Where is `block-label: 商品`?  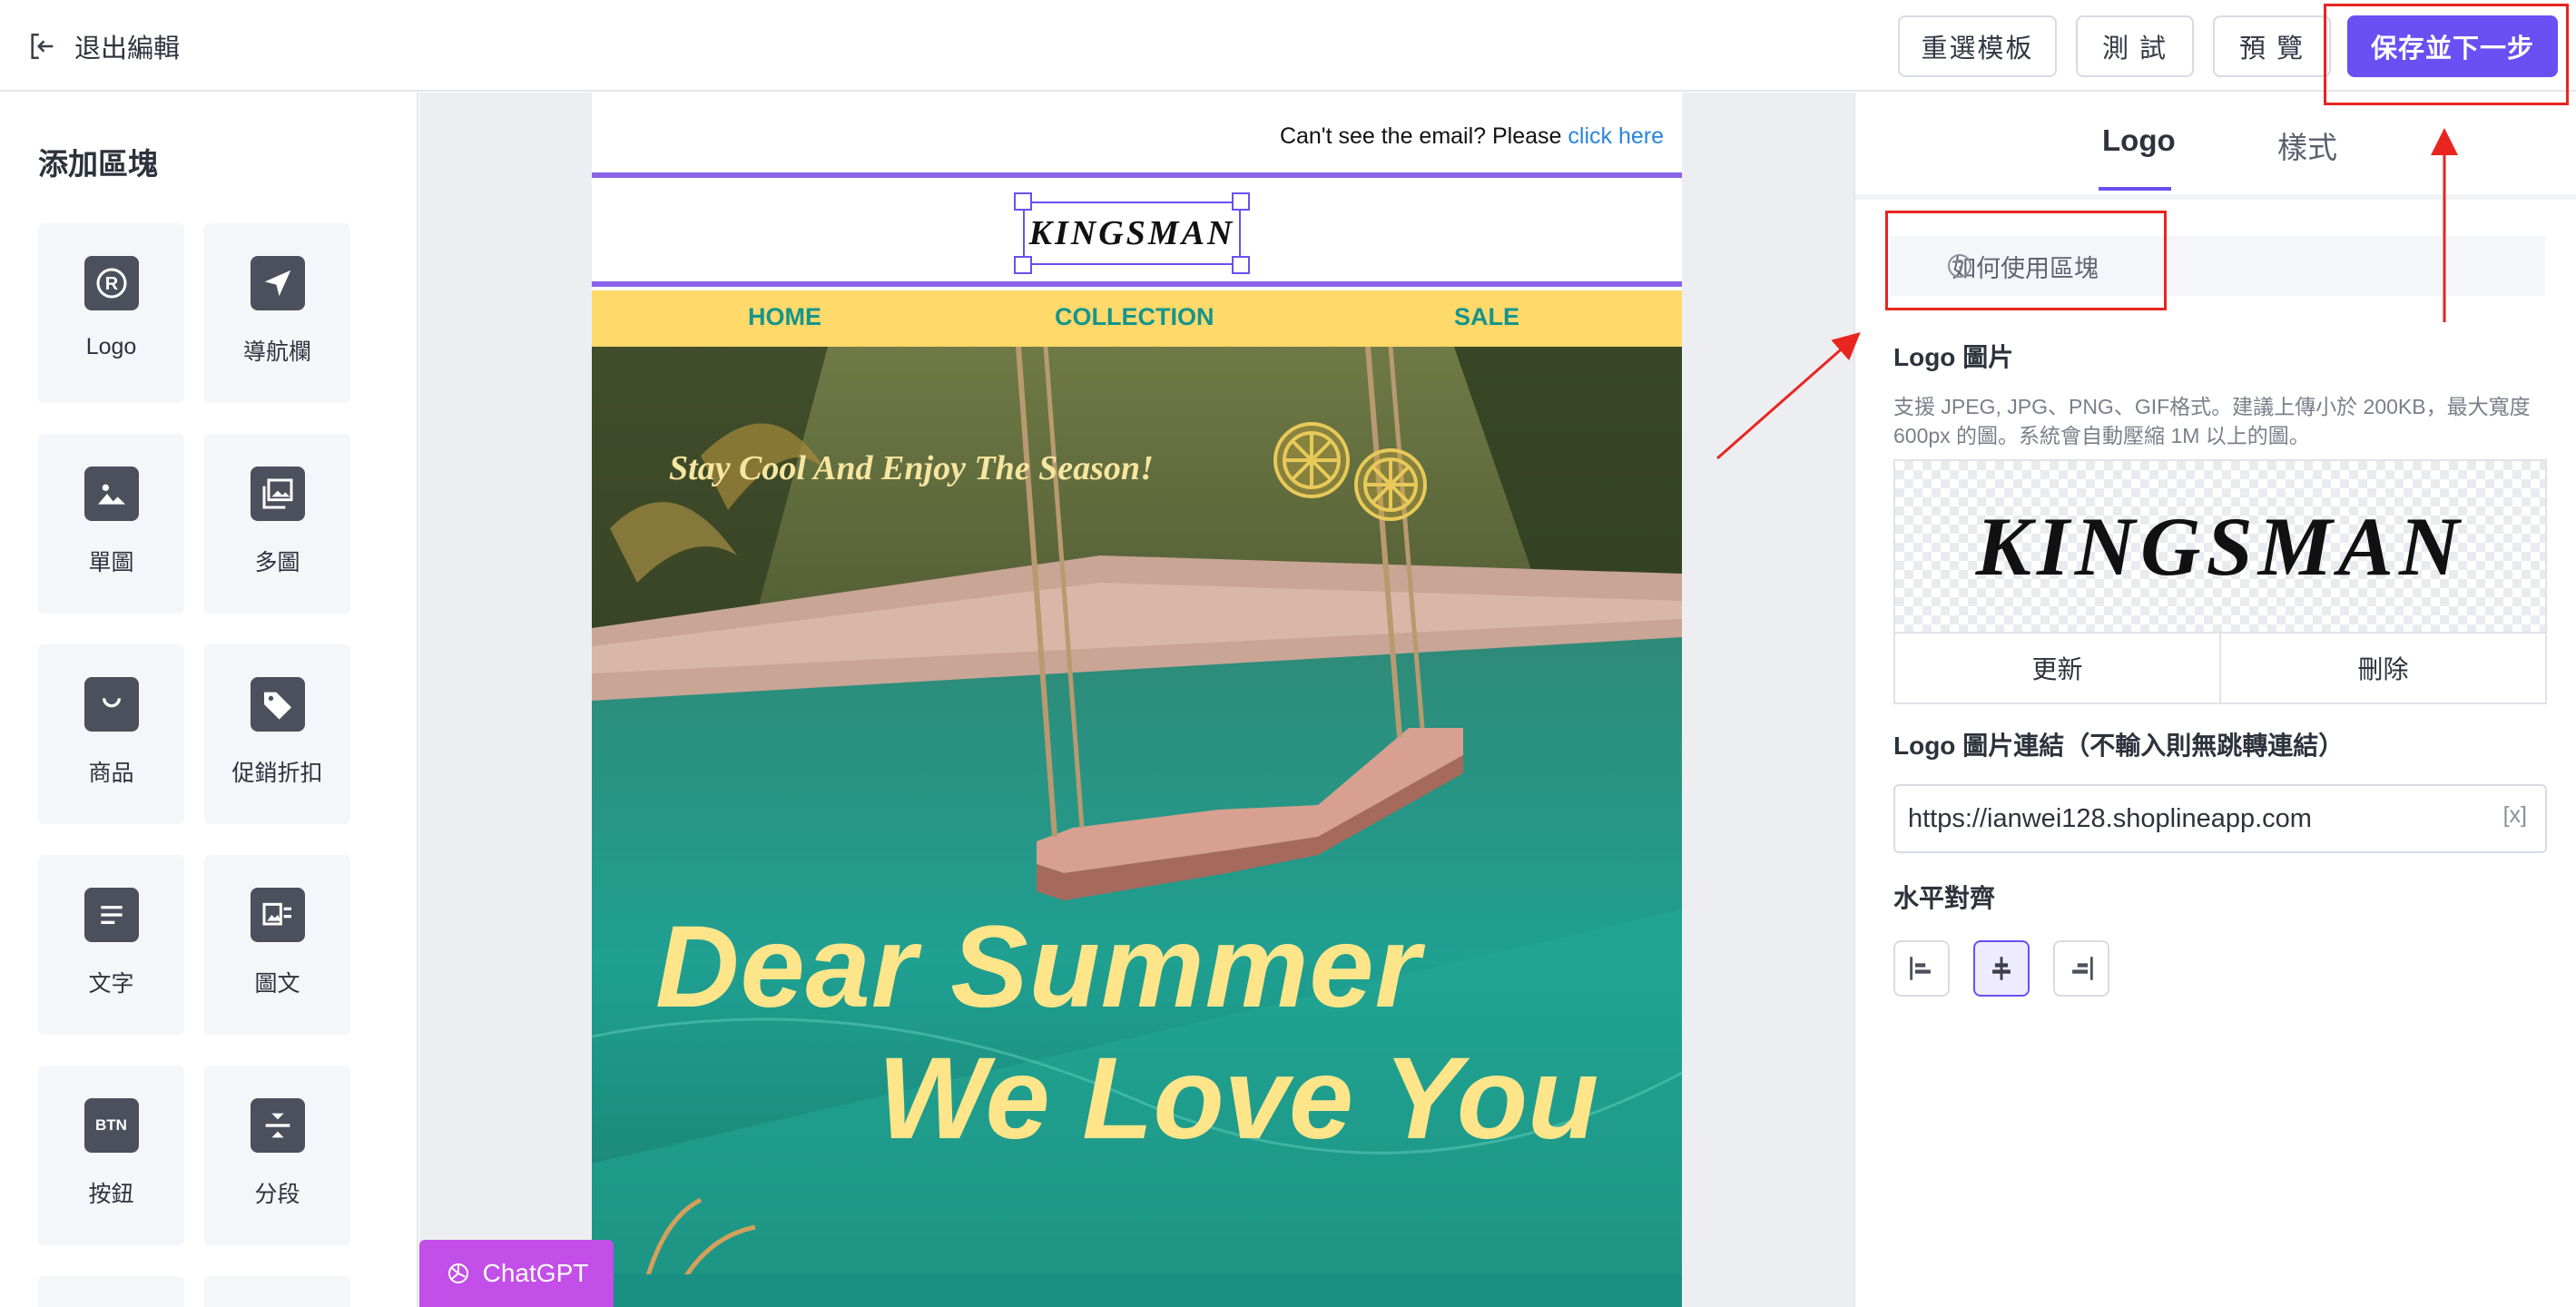 block-label: 商品 is located at coordinates (111, 773).